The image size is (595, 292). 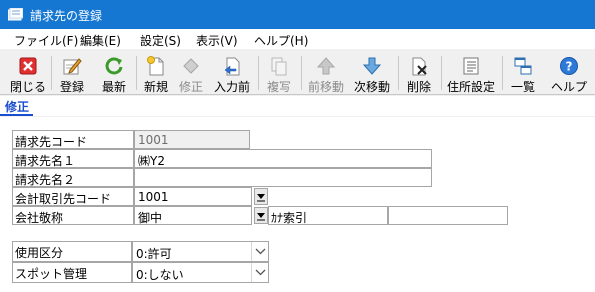 I want to click on spot-manage-select: 0:しない, so click(x=200, y=272).